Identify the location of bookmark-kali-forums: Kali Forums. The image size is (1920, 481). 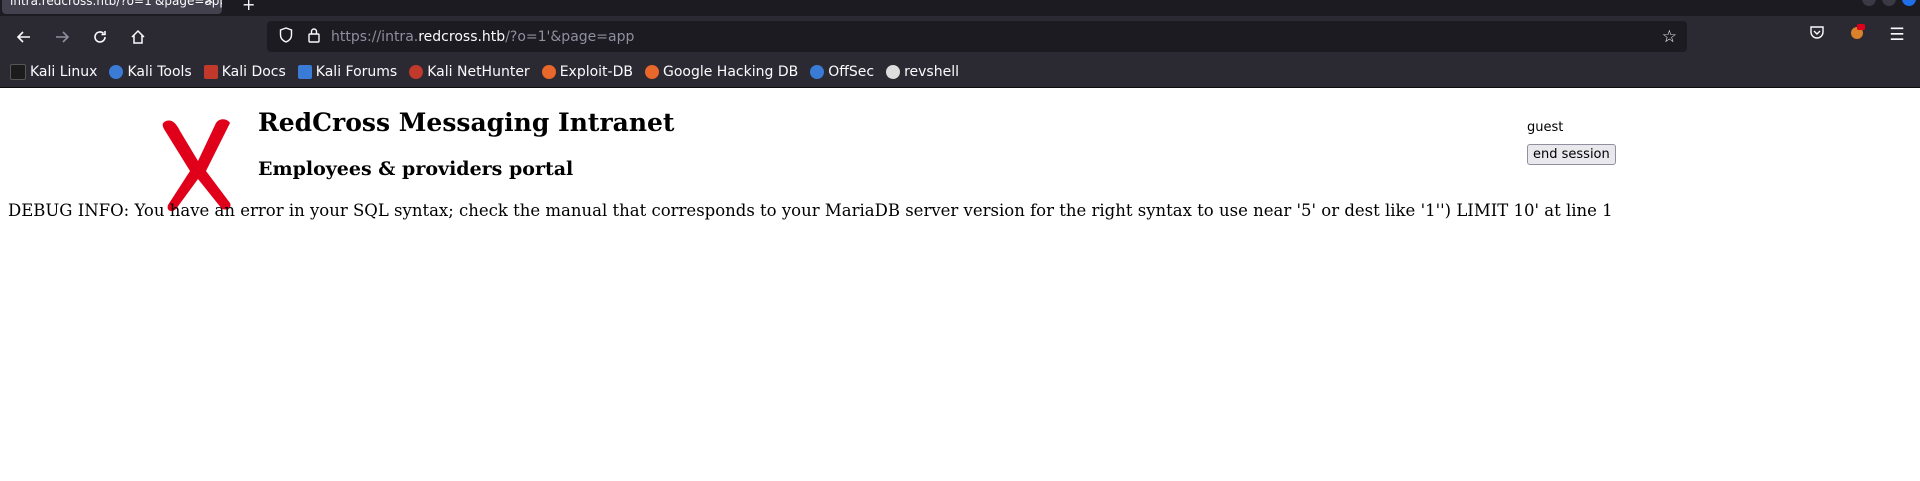
(347, 72).